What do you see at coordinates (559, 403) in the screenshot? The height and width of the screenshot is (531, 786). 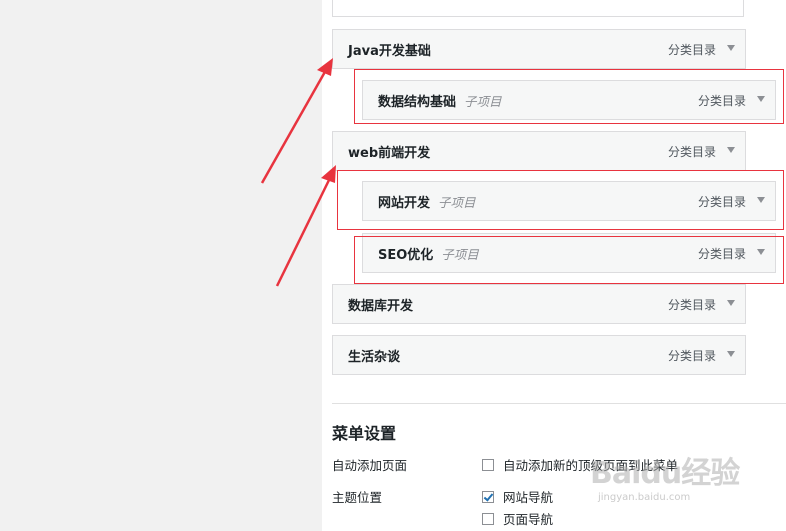 I see `section-divider` at bounding box center [559, 403].